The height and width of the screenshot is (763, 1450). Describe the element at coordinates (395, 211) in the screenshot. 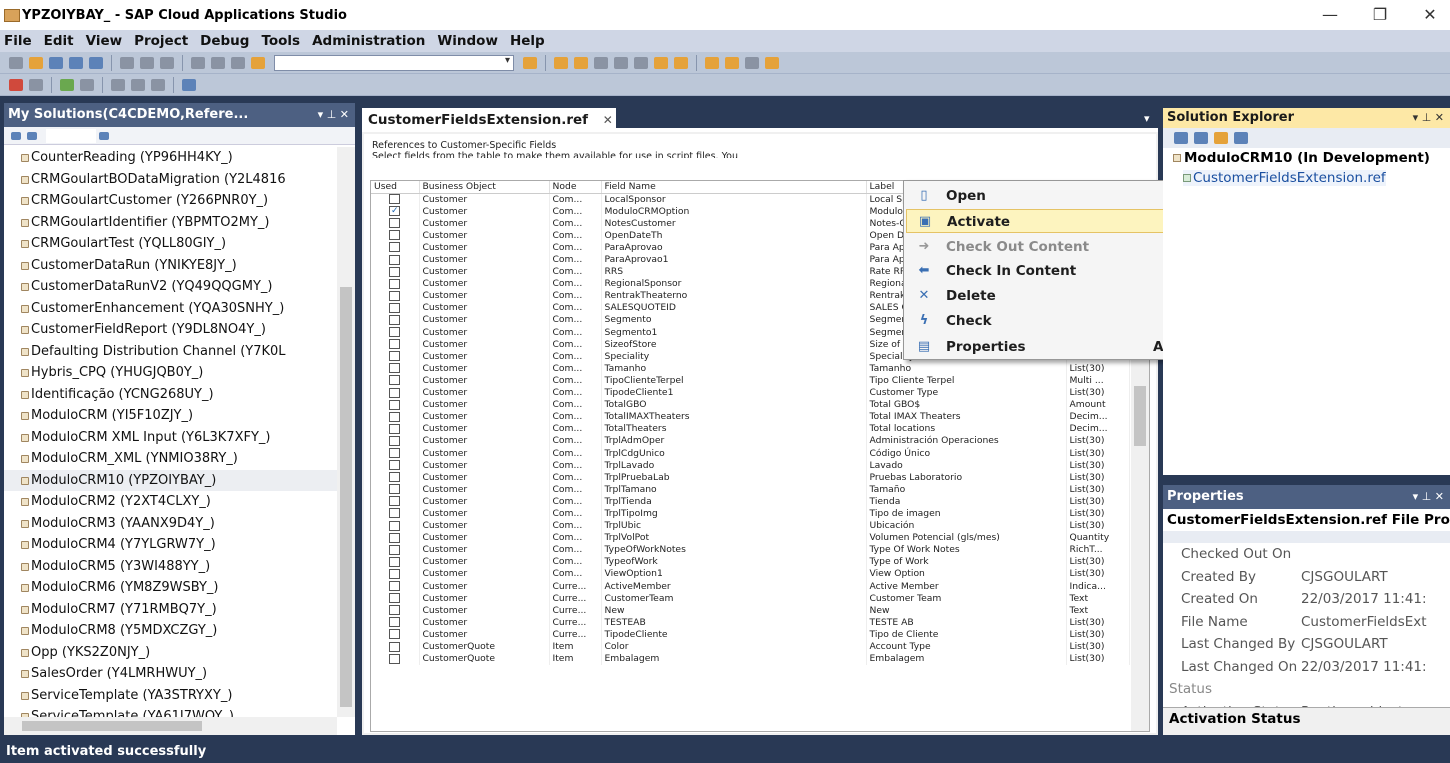

I see `used-checkbox: ✓` at that location.